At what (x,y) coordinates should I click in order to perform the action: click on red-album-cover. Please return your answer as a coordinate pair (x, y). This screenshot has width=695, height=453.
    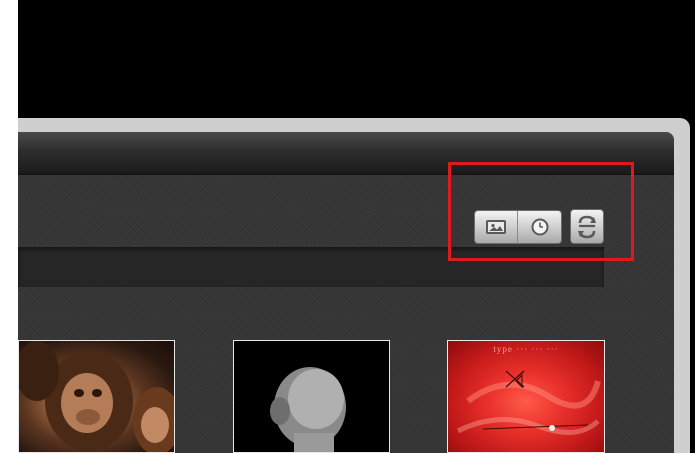
    Looking at the image, I should click on (528, 402).